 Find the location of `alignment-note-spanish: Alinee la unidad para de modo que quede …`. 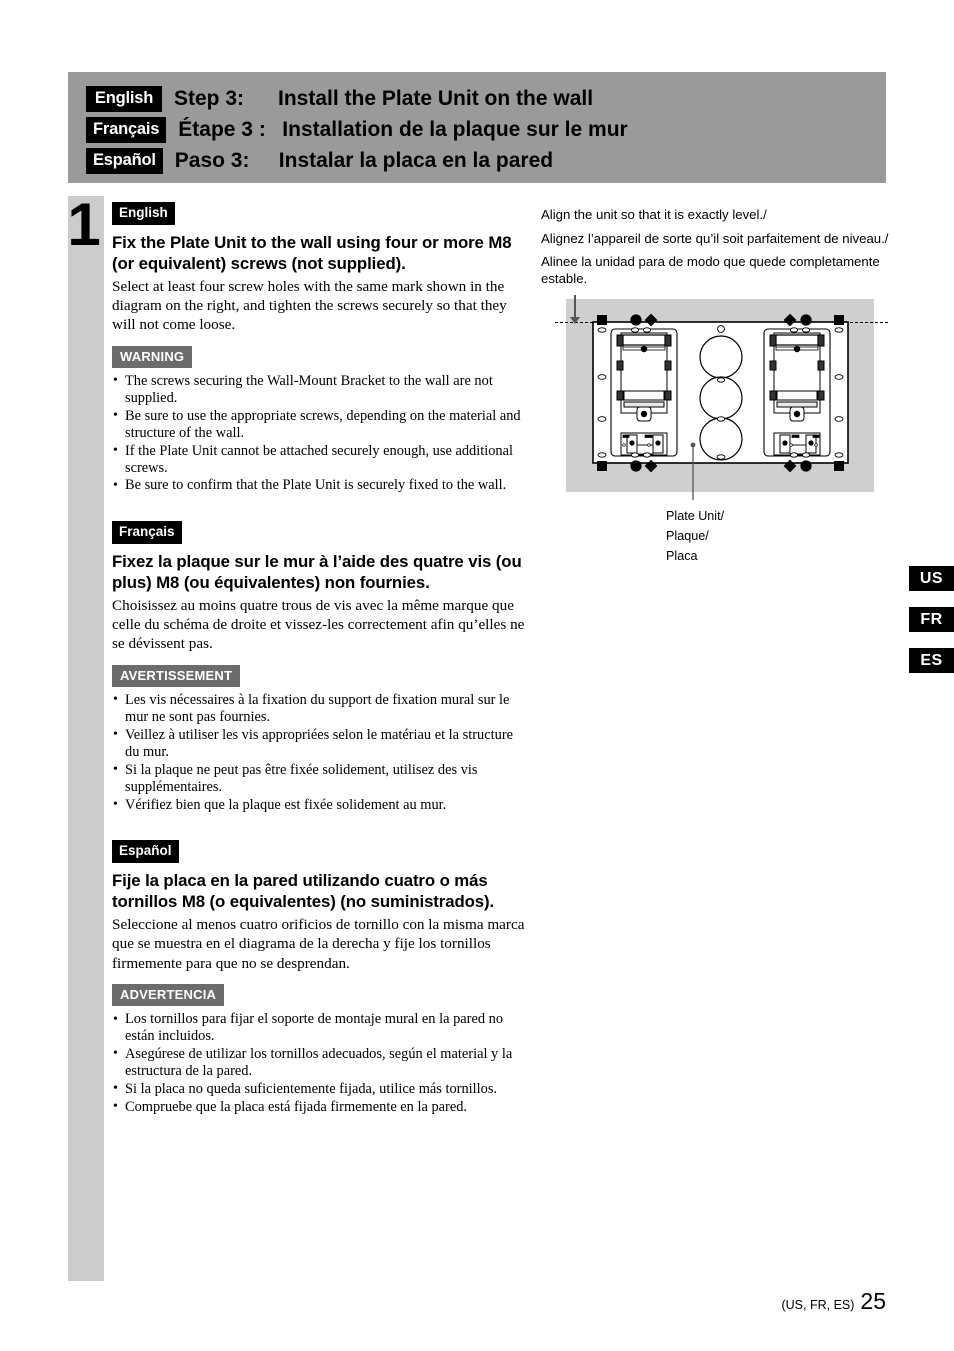

alignment-note-spanish: Alinee la unidad para de modo que quede … is located at coordinates (710, 270).